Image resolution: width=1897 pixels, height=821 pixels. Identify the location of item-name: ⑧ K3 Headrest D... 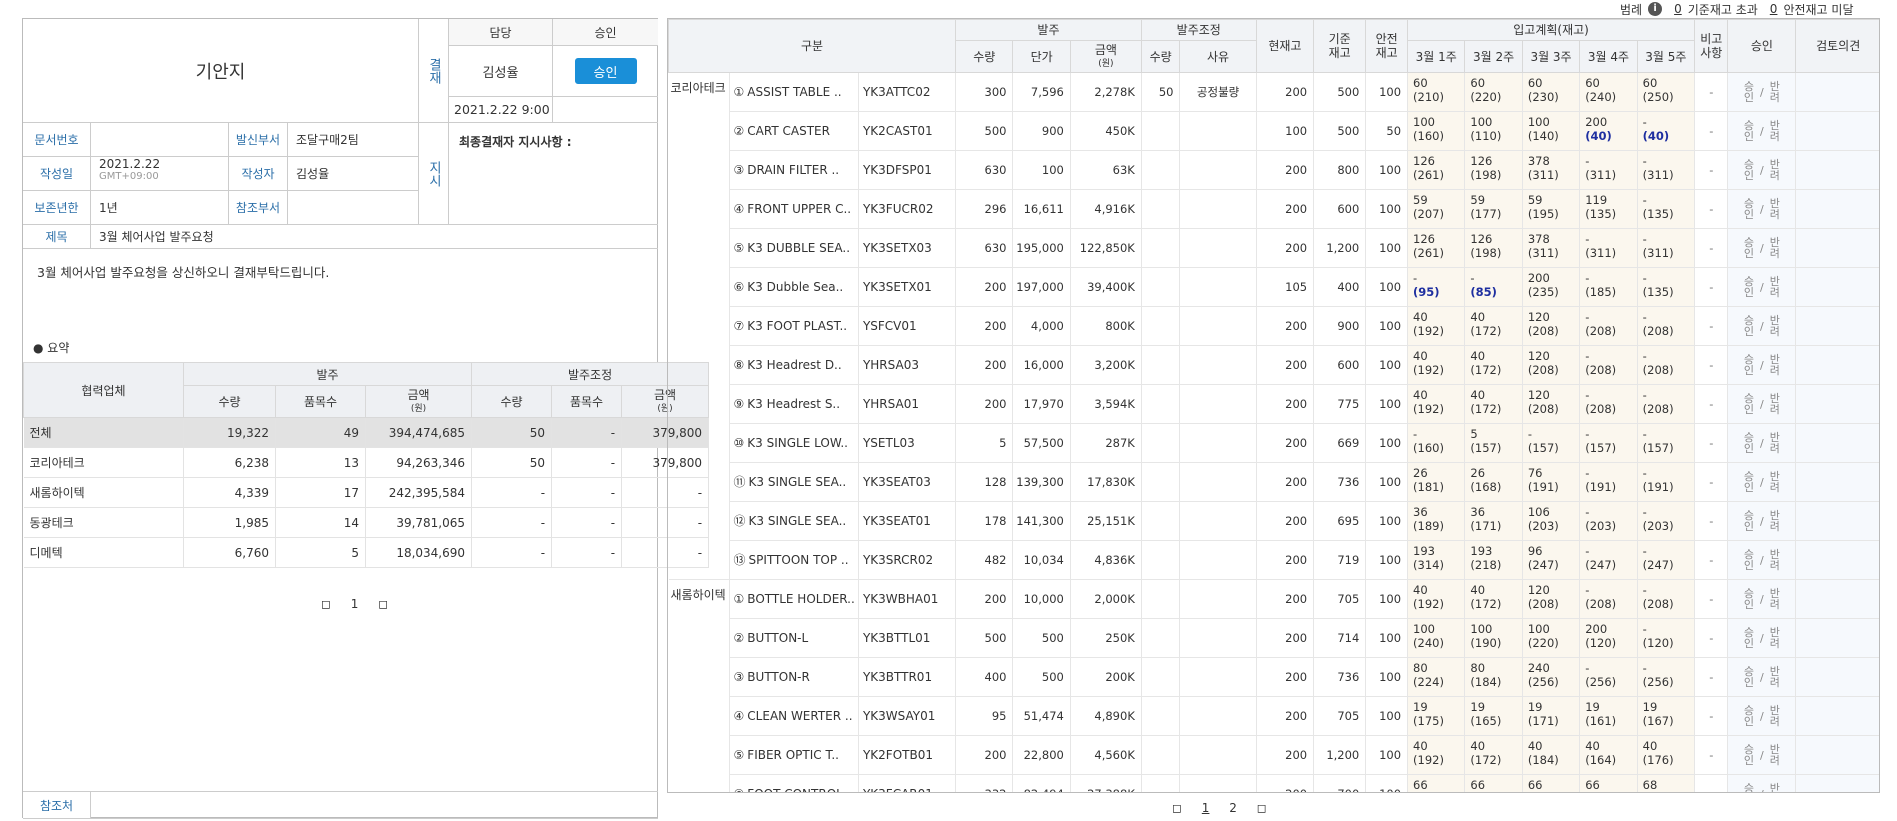
(794, 365).